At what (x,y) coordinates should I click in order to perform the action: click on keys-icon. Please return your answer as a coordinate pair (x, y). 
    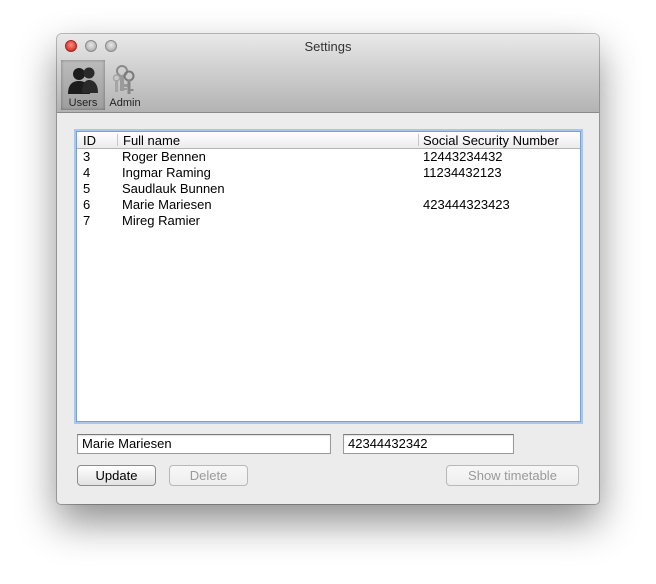
    Looking at the image, I should click on (123, 79).